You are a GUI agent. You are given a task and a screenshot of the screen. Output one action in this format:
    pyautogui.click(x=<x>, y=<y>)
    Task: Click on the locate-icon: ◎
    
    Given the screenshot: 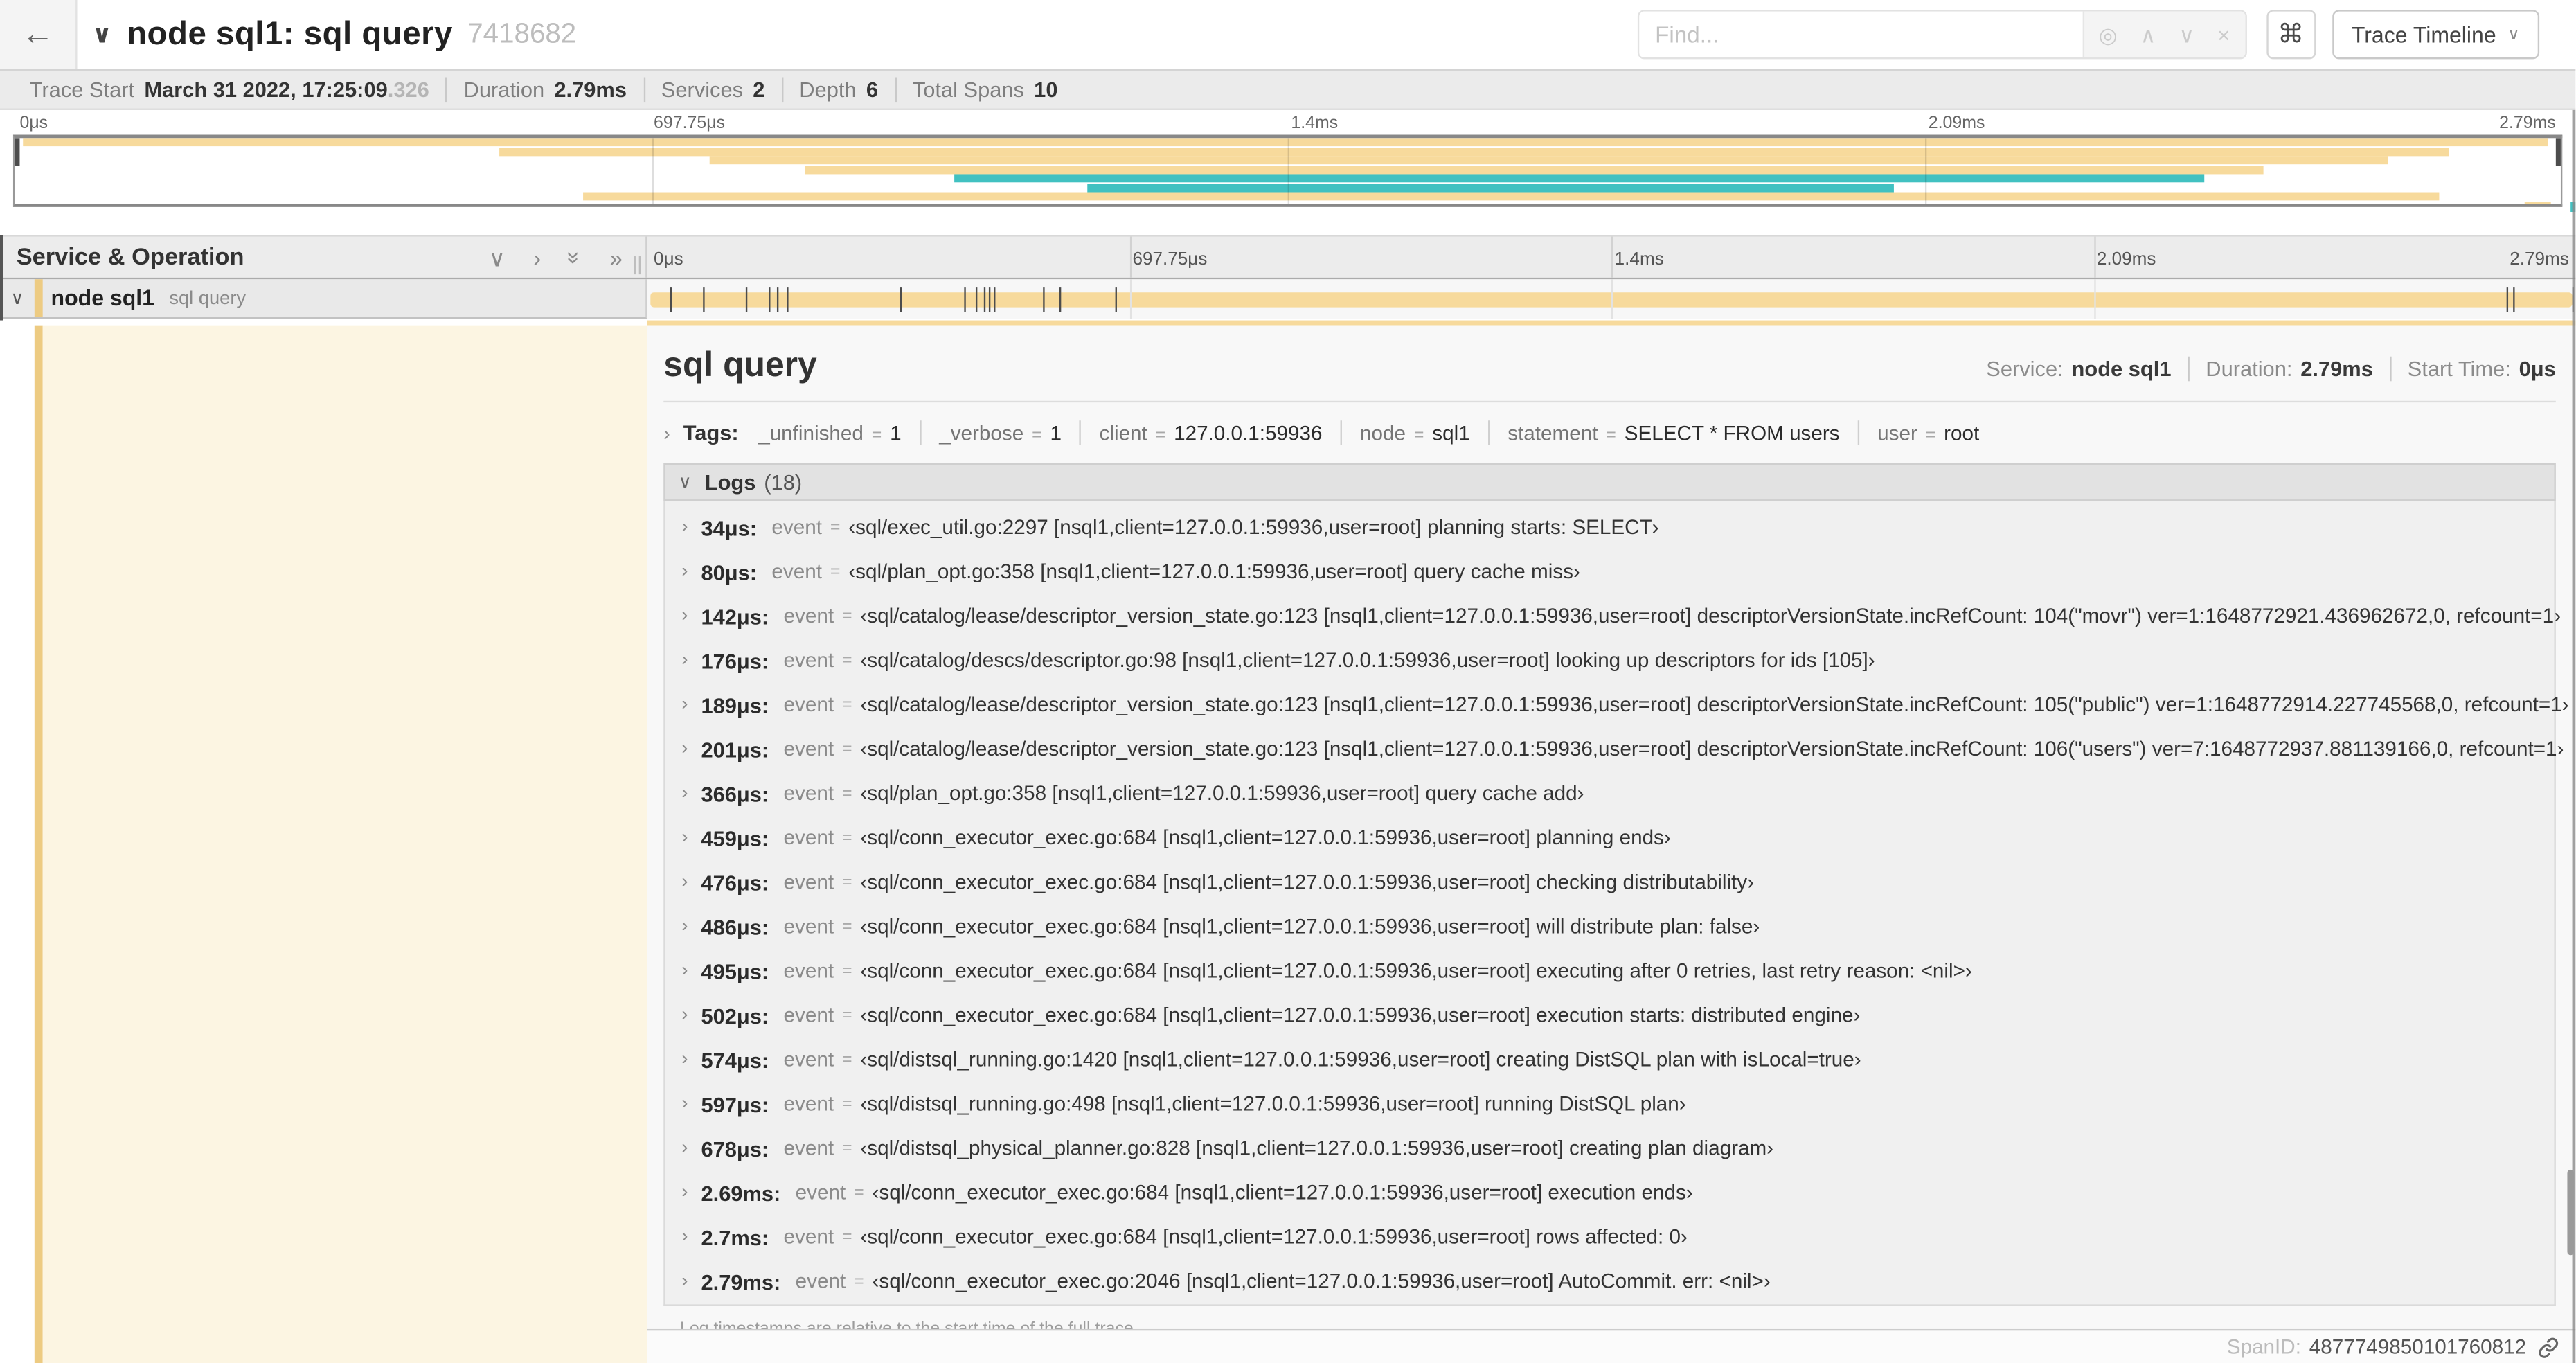 What is the action you would take?
    pyautogui.click(x=2108, y=34)
    